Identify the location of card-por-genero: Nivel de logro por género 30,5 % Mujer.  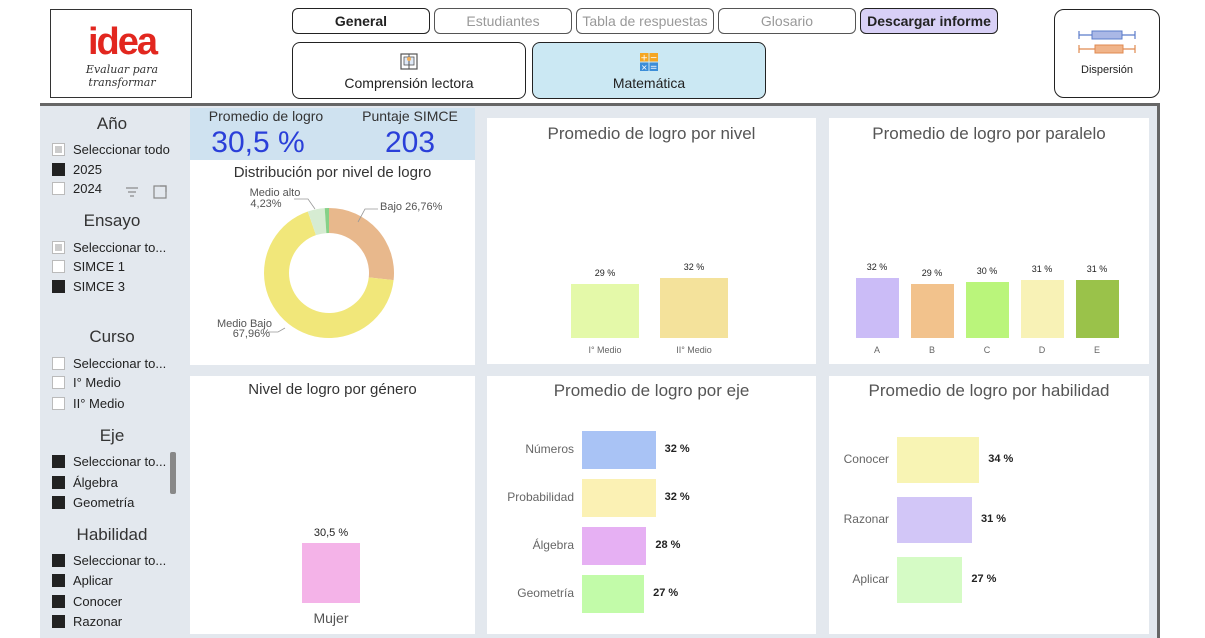
(332, 505).